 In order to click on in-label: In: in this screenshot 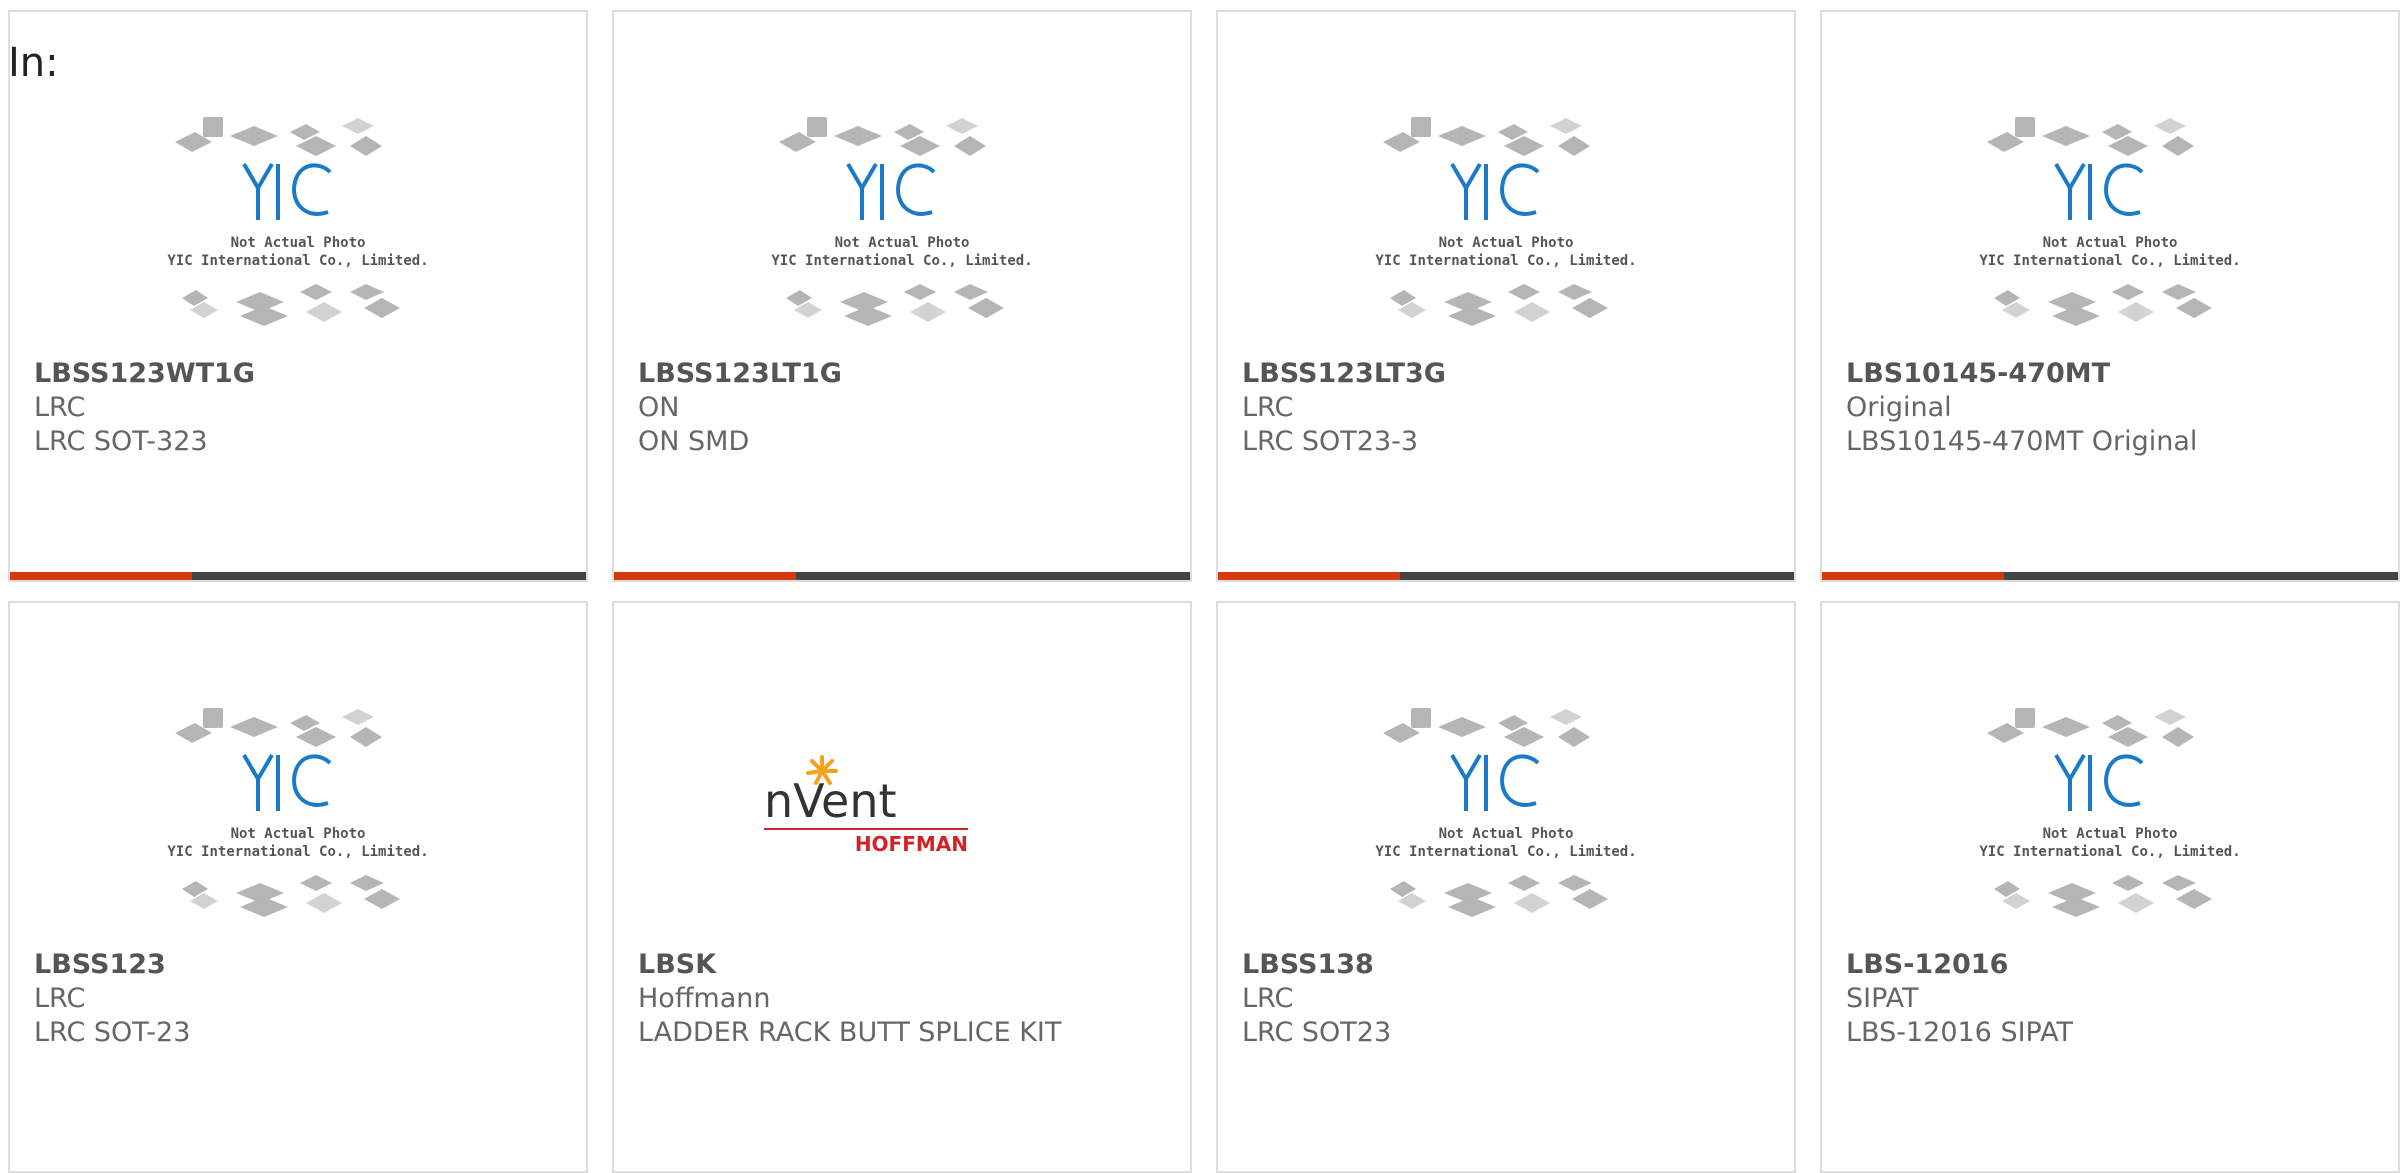, I will do `click(33, 63)`.